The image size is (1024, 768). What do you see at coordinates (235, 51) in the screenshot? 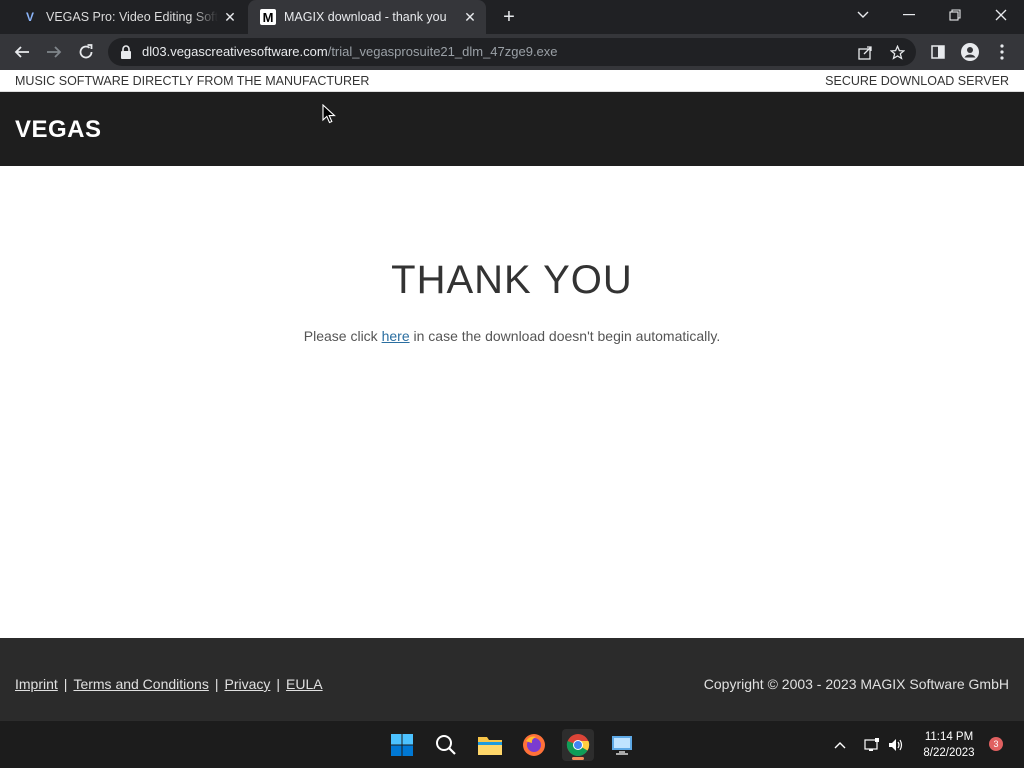
I see `url-domain: dl03.vegascreativesoftware.com` at bounding box center [235, 51].